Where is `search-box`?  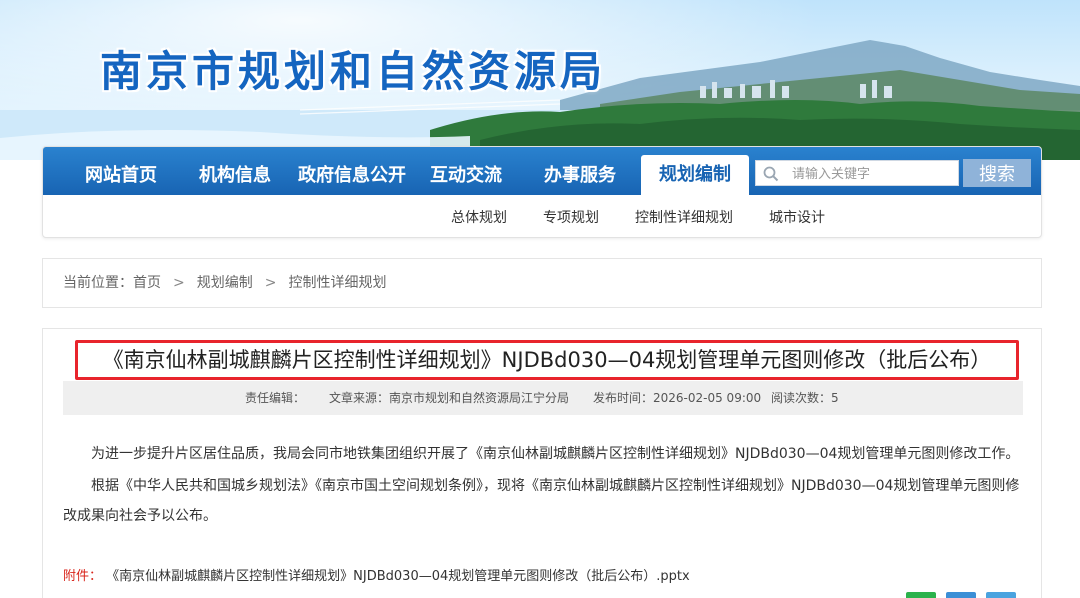 search-box is located at coordinates (857, 173).